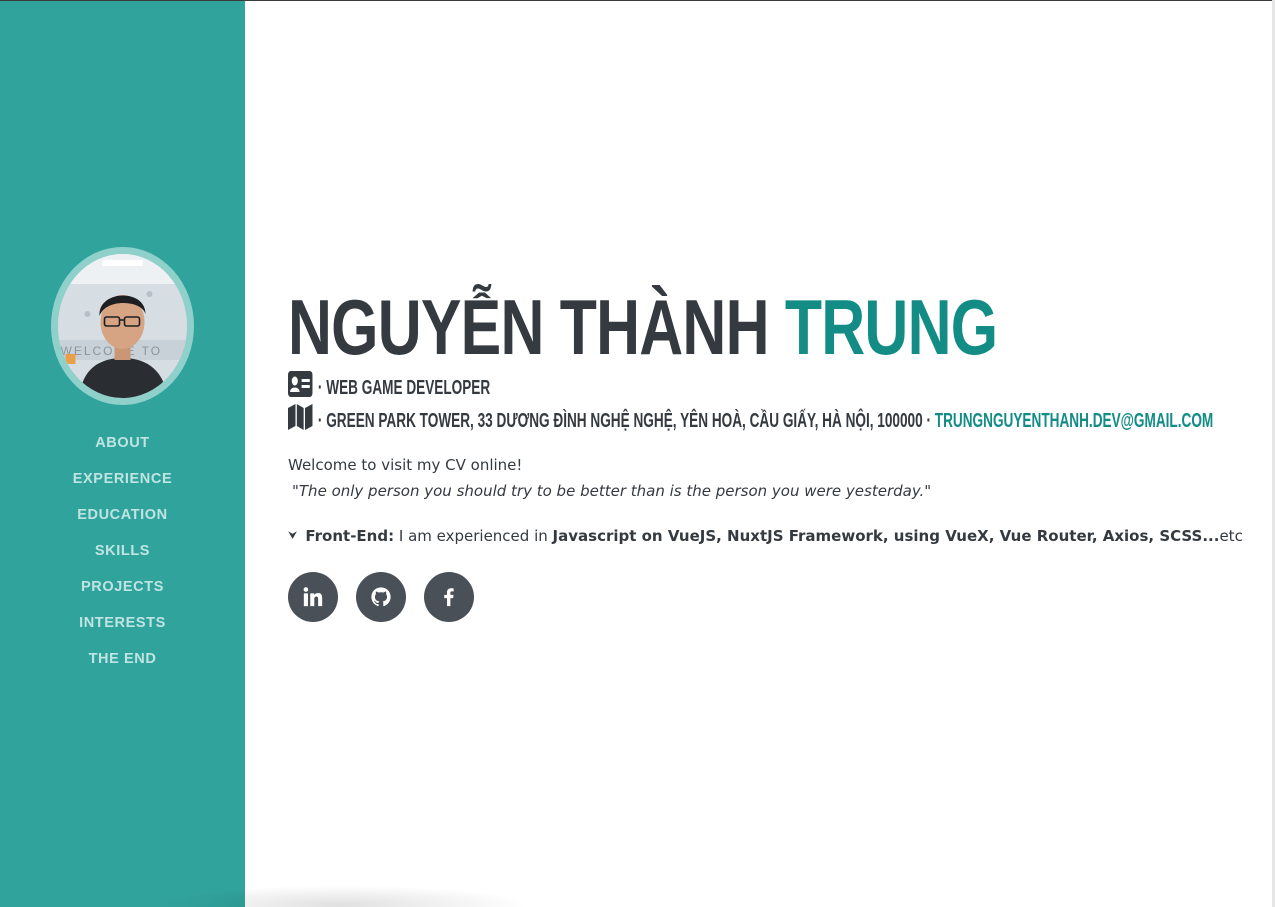 The height and width of the screenshot is (907, 1275). What do you see at coordinates (300, 420) in the screenshot?
I see `map-icon` at bounding box center [300, 420].